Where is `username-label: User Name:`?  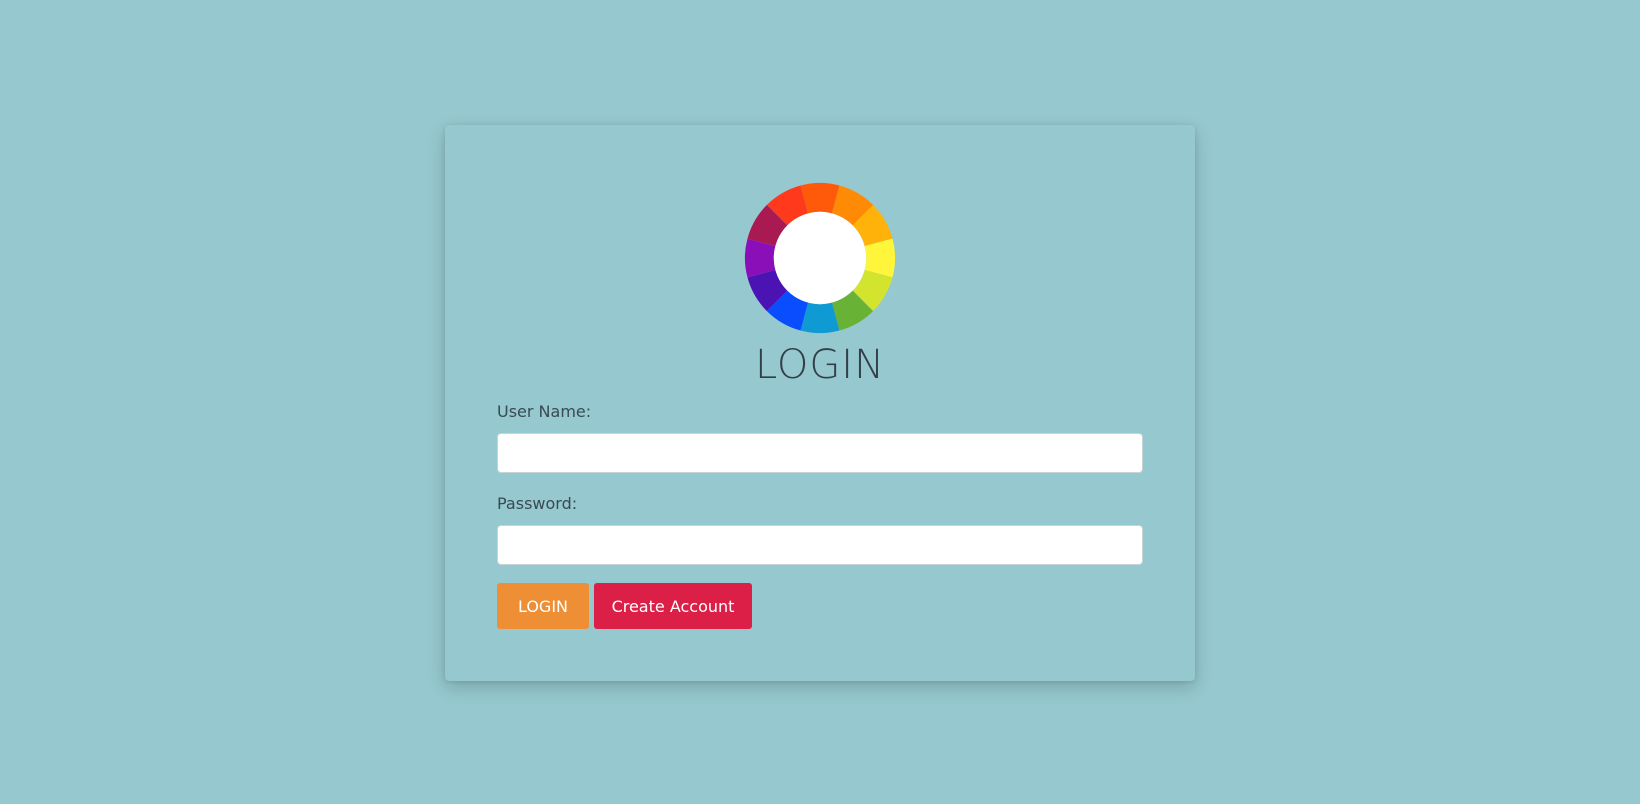 username-label: User Name: is located at coordinates (544, 411).